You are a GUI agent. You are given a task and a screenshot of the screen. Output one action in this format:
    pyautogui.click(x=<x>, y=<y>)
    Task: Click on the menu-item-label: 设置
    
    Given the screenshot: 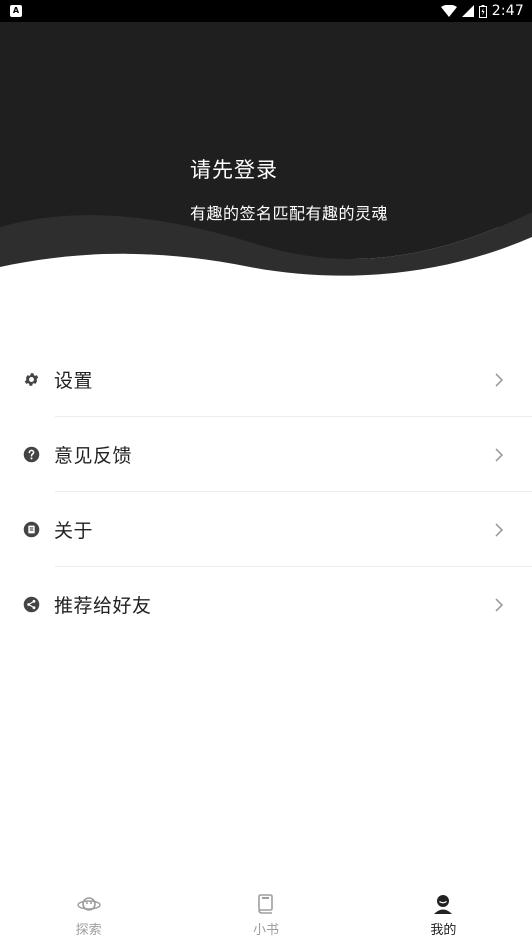 What is the action you would take?
    pyautogui.click(x=74, y=381)
    